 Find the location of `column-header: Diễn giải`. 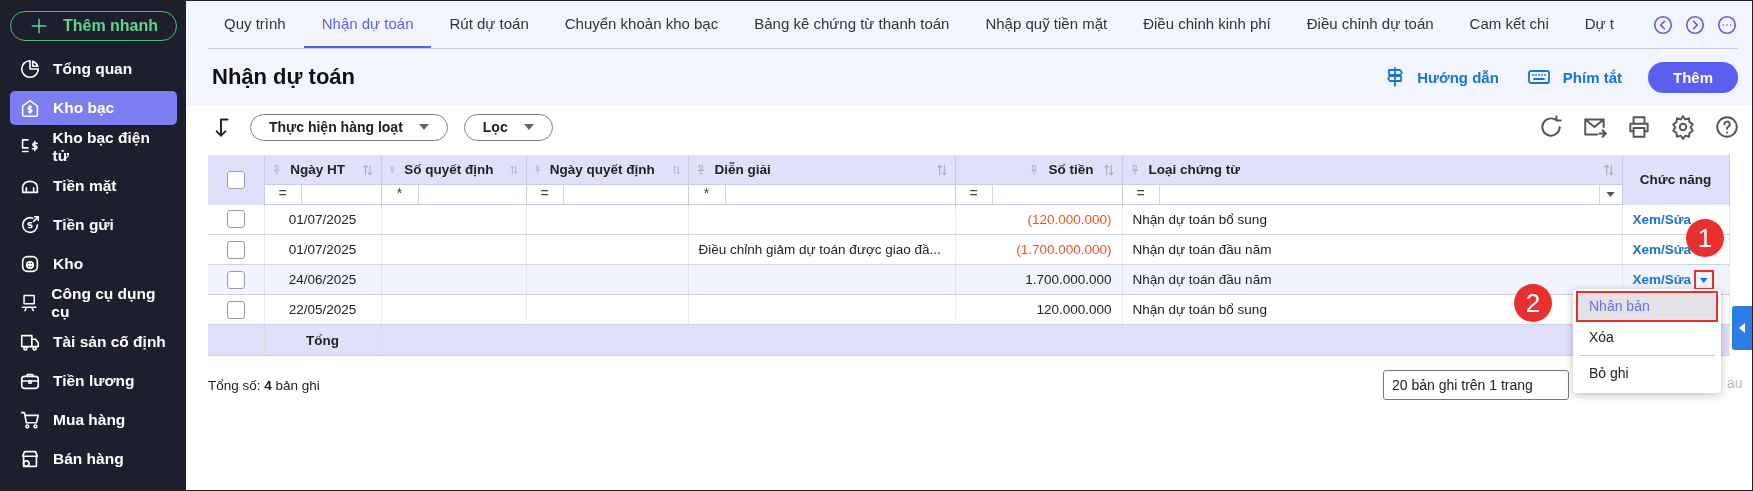

column-header: Diễn giải is located at coordinates (742, 169).